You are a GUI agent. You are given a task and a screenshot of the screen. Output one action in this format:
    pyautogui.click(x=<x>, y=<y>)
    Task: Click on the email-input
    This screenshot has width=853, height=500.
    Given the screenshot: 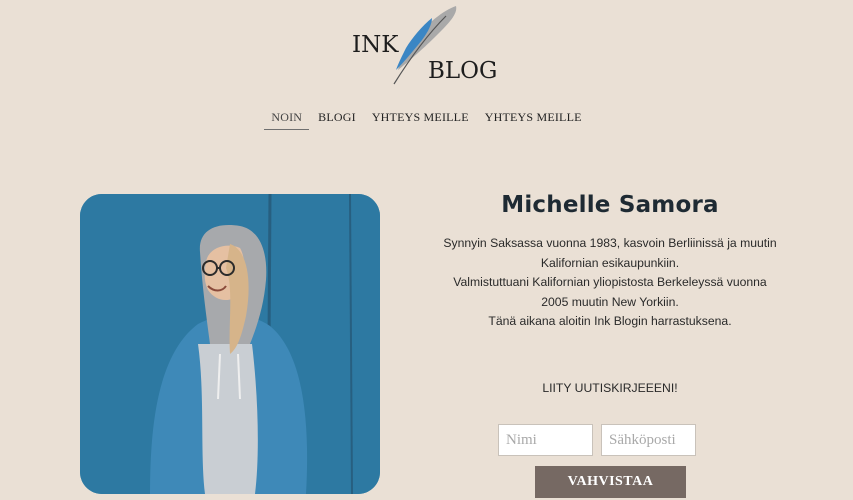 What is the action you would take?
    pyautogui.click(x=648, y=440)
    